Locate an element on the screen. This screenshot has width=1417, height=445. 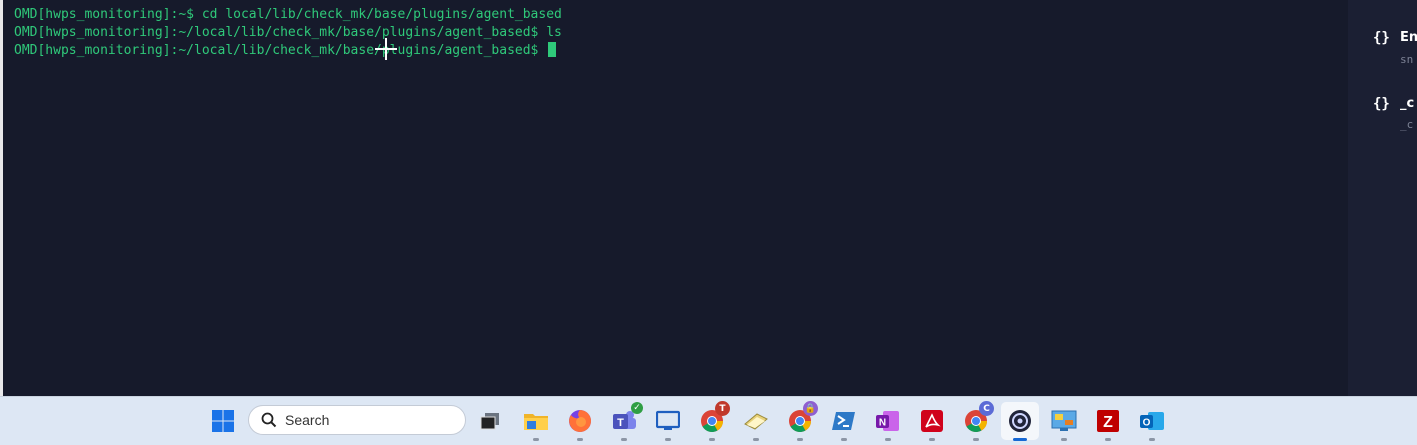
task-view-icon is located at coordinates (489, 421).